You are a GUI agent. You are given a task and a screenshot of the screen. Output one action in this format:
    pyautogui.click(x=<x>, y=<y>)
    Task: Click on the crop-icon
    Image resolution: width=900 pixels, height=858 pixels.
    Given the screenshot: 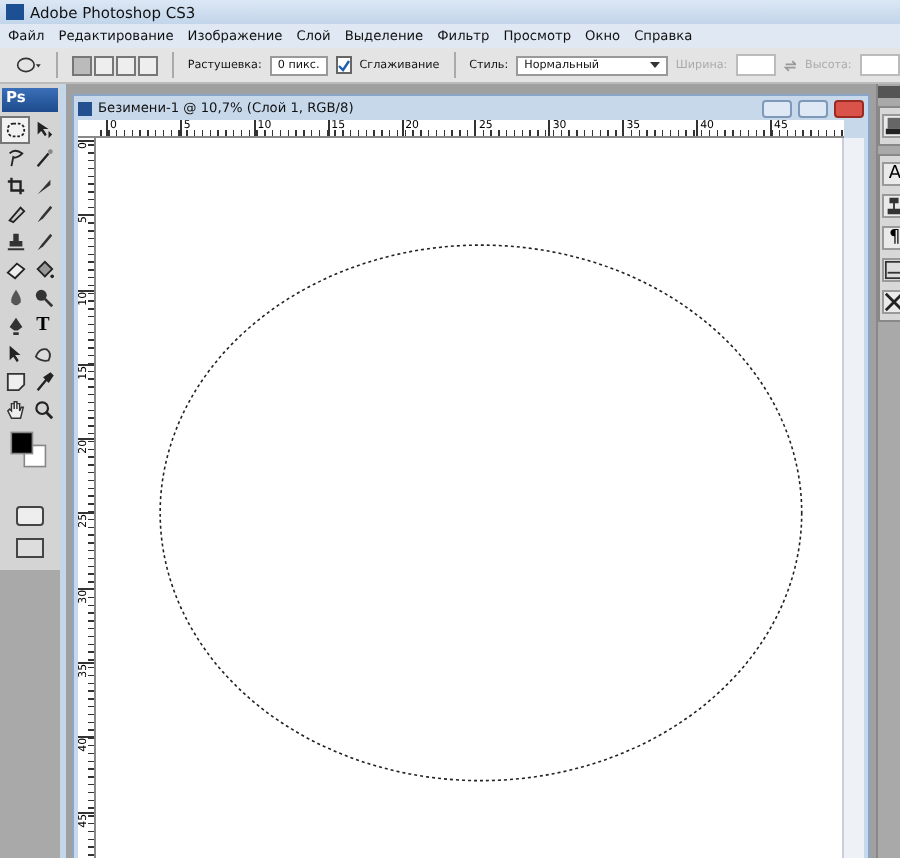 What is the action you would take?
    pyautogui.click(x=15, y=186)
    